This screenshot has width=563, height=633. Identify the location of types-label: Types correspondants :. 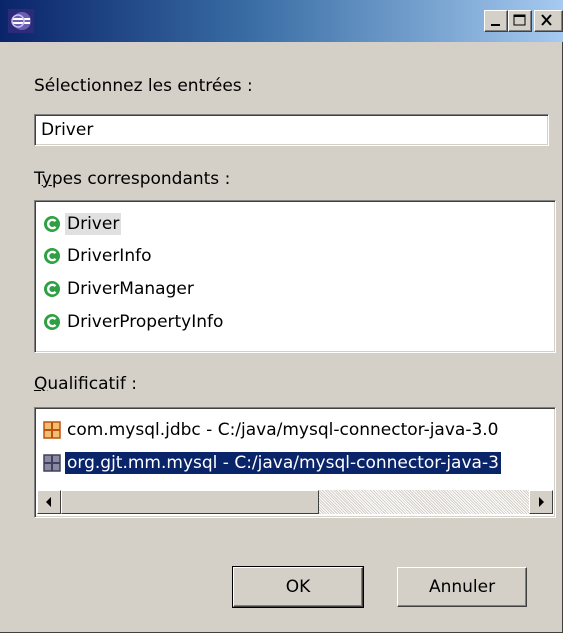
(132, 179).